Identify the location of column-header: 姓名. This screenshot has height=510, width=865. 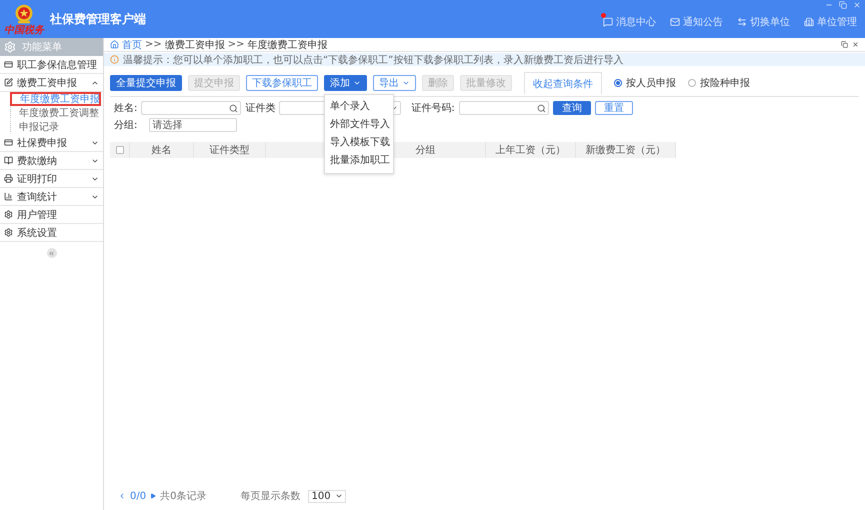
(162, 150).